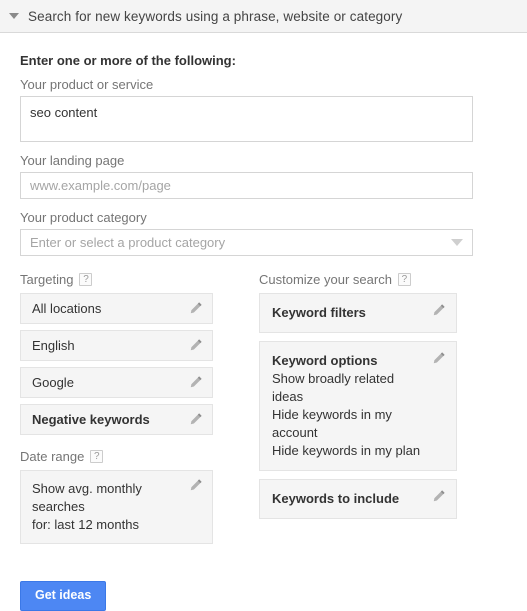  I want to click on customize-search-heading-label: Customize your search, so click(325, 279).